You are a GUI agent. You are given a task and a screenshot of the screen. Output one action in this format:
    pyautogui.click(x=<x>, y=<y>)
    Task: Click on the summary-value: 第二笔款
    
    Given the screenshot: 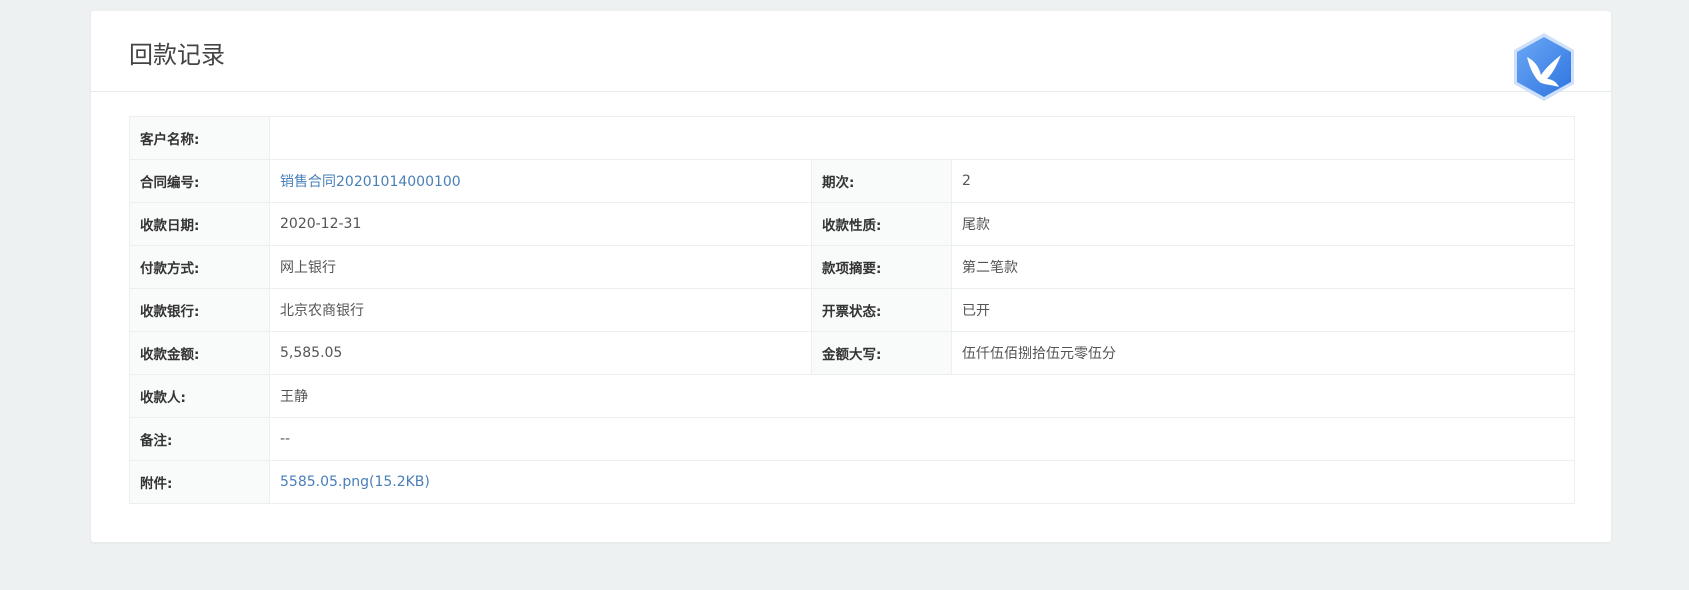 What is the action you would take?
    pyautogui.click(x=1263, y=267)
    